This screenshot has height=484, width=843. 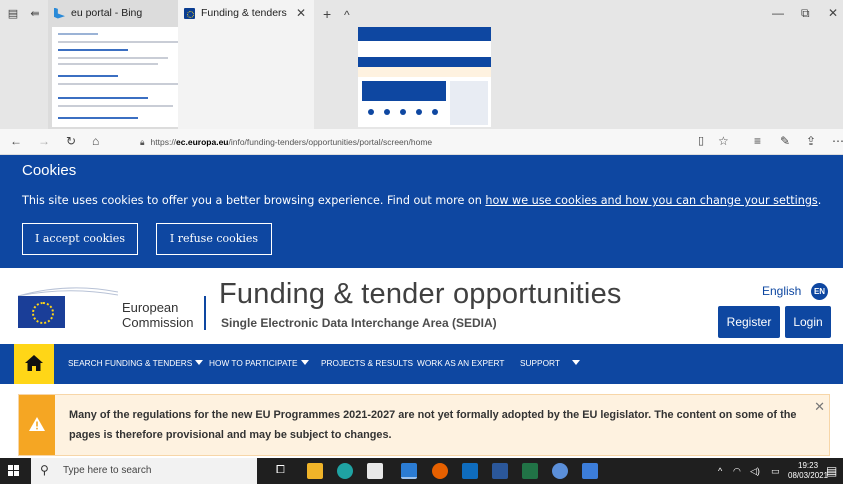 I want to click on calculator-icon, so click(x=590, y=471).